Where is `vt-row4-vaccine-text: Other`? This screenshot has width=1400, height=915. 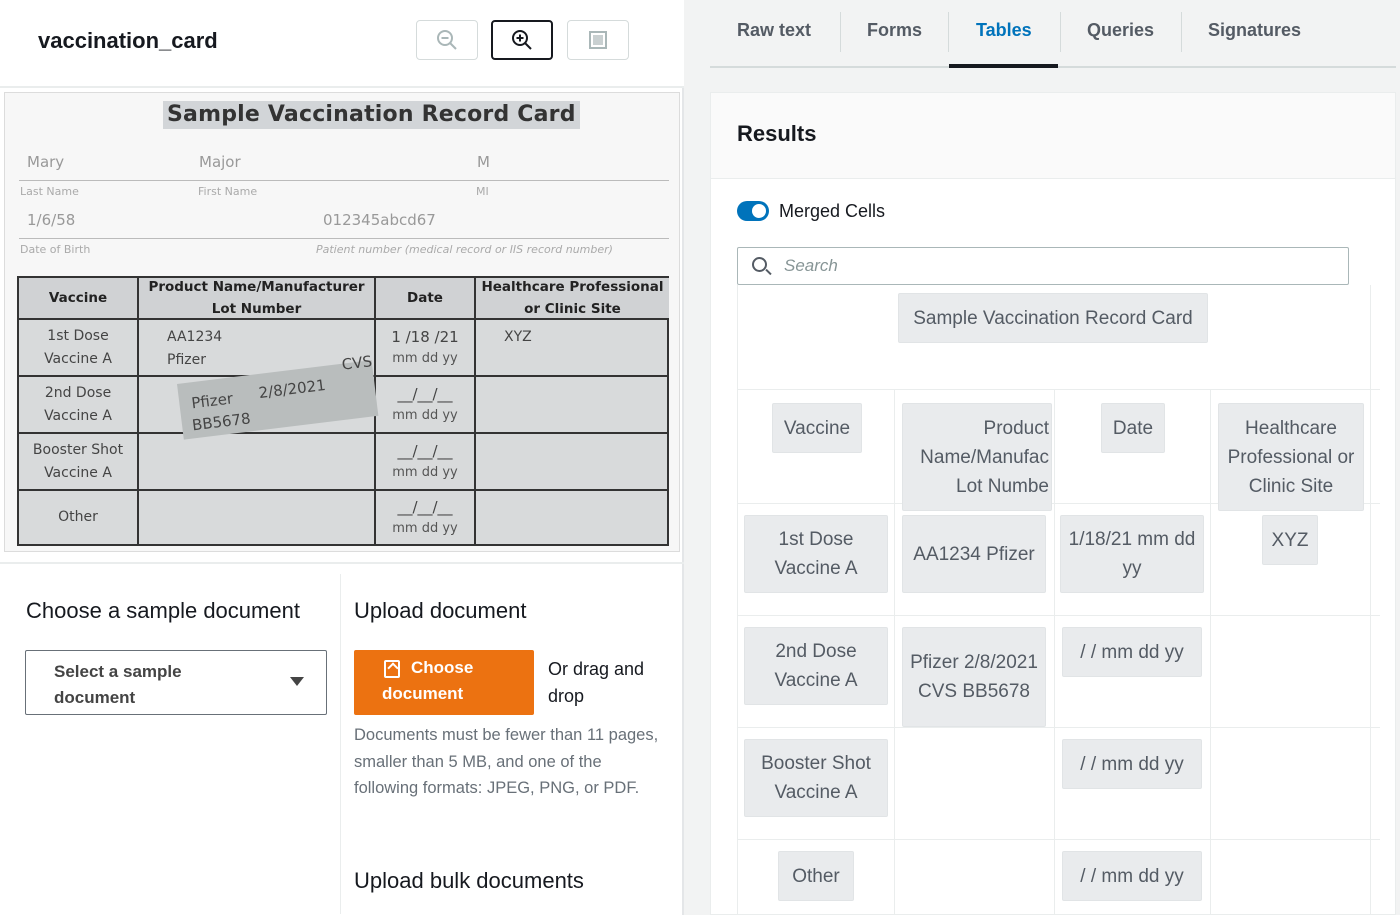 vt-row4-vaccine-text: Other is located at coordinates (78, 517).